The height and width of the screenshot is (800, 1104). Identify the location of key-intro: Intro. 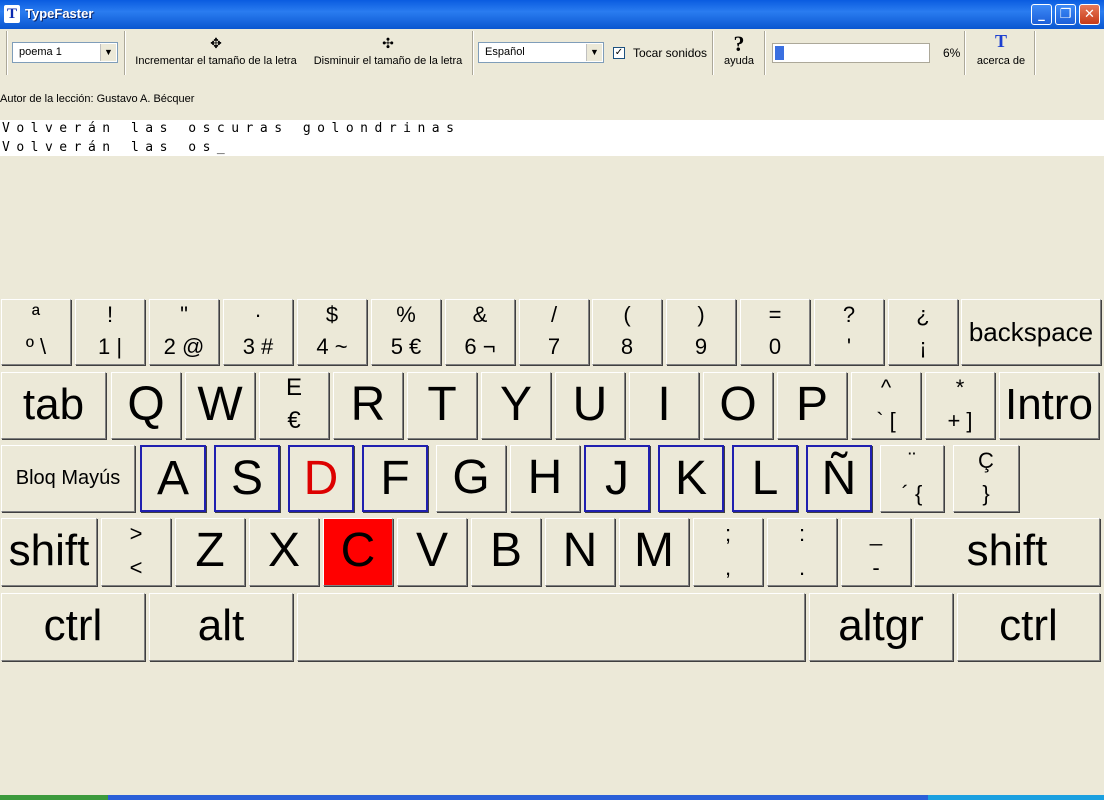
(1049, 405).